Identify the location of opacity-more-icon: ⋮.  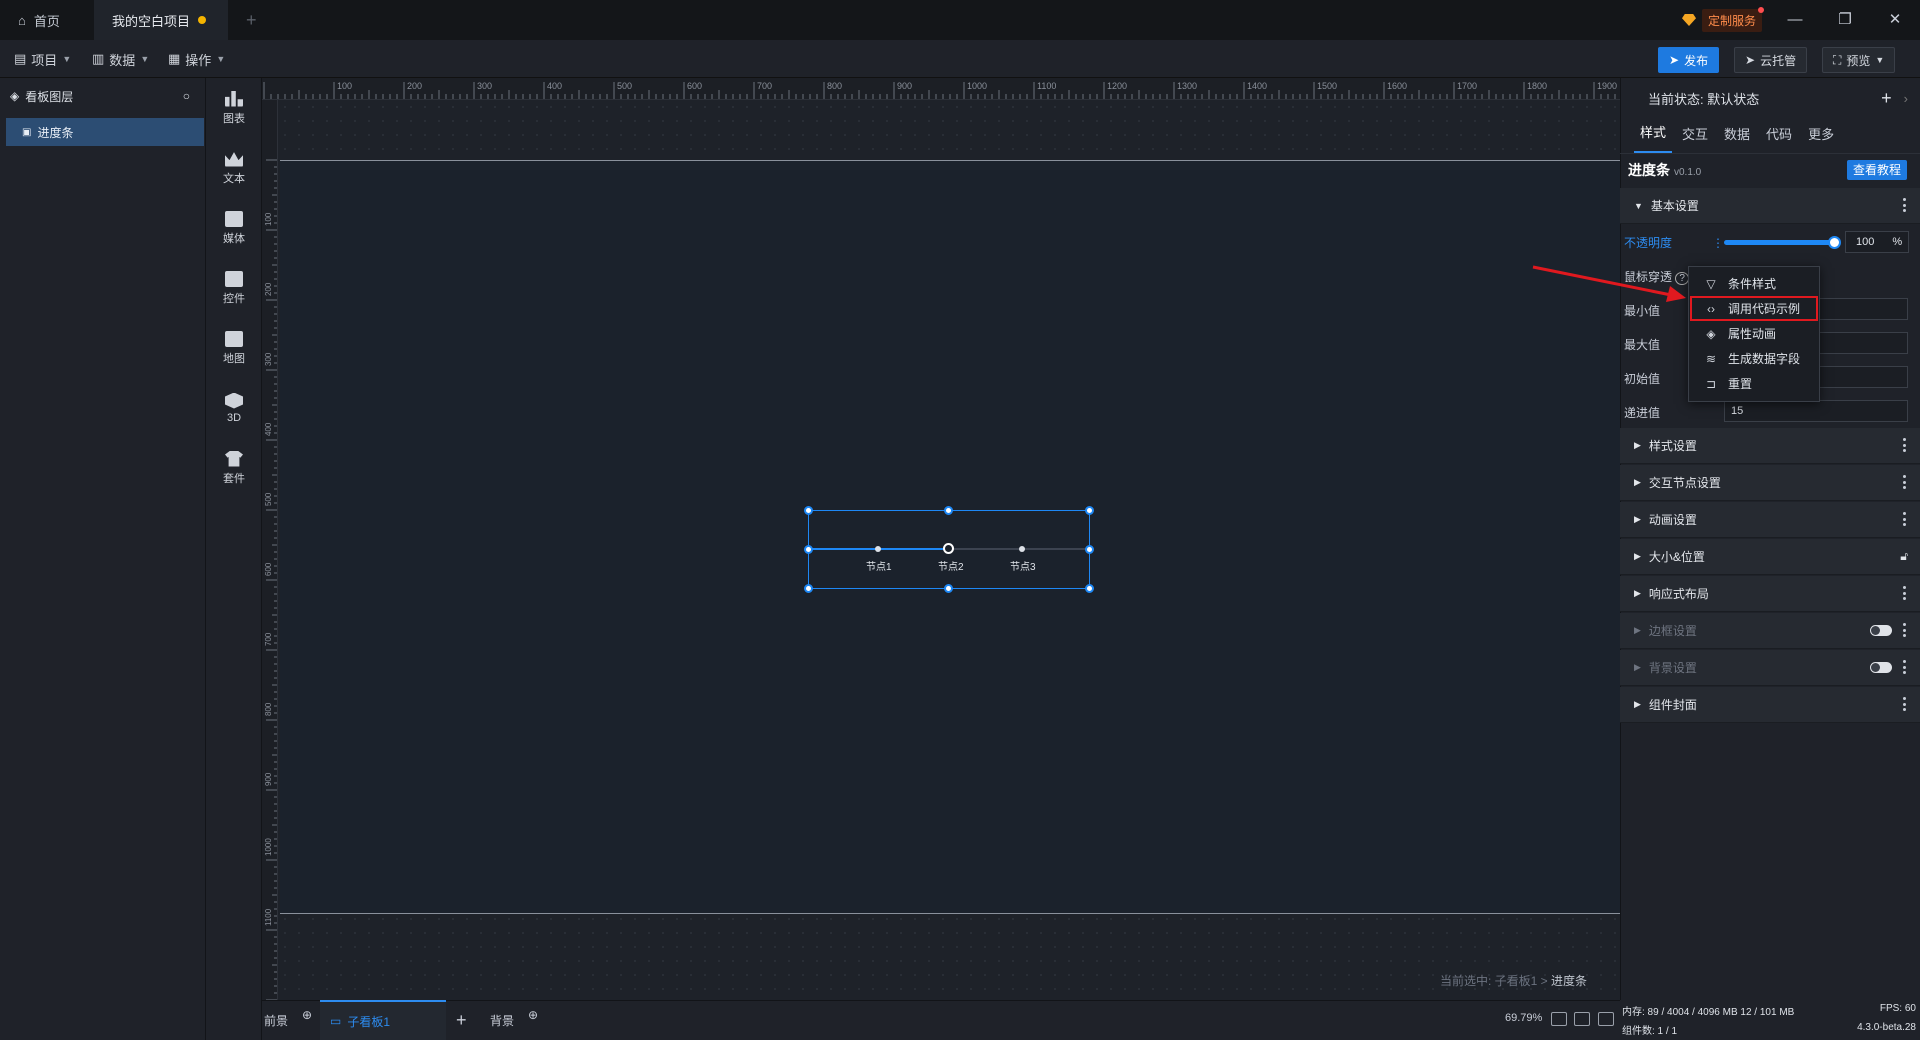
(1718, 243).